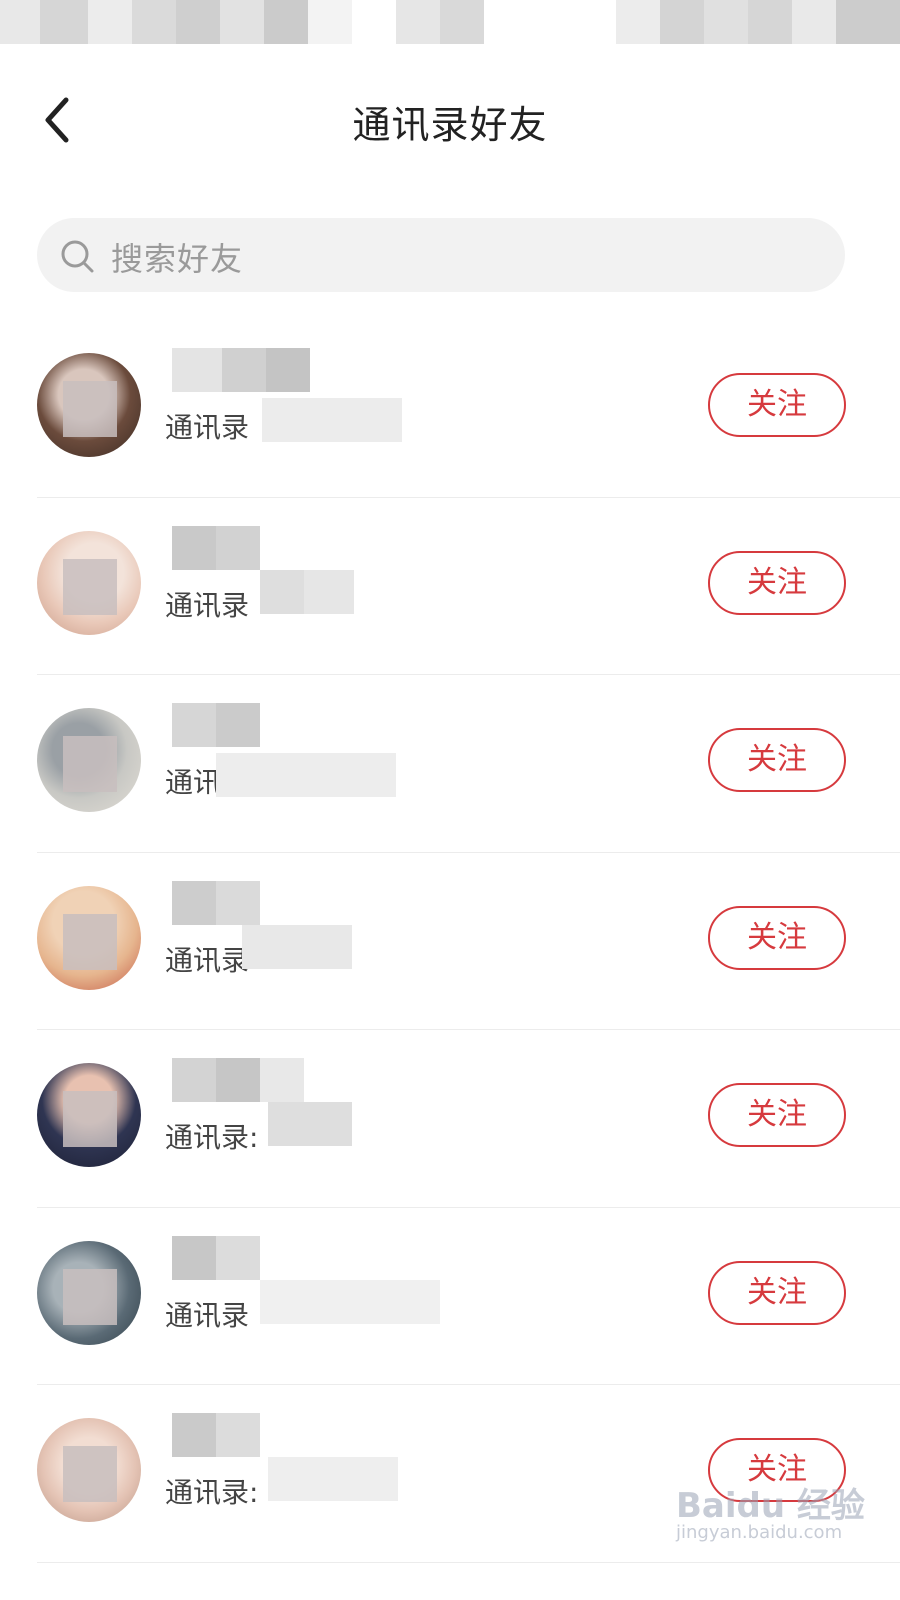 The image size is (900, 1600). Describe the element at coordinates (177, 259) in the screenshot. I see `search-placeholder: 搜索好友` at that location.